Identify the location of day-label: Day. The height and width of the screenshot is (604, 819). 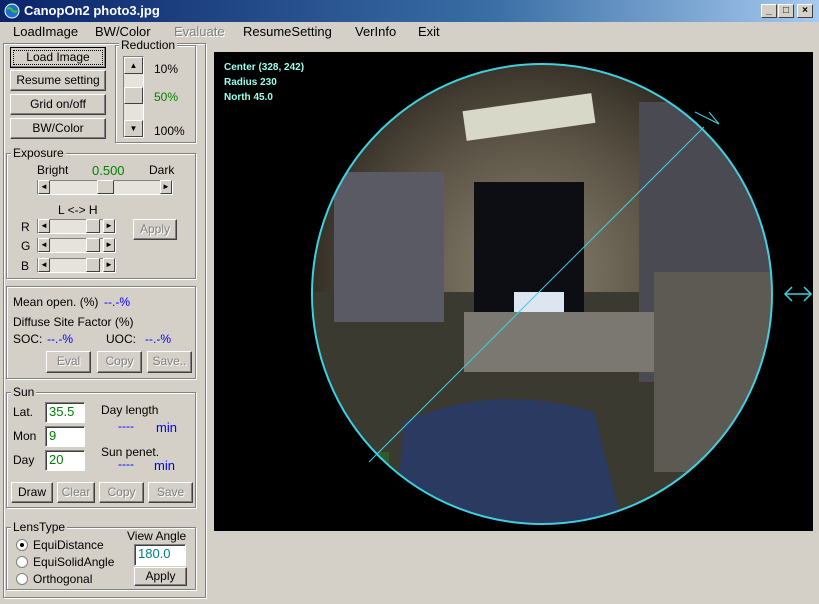
(24, 460).